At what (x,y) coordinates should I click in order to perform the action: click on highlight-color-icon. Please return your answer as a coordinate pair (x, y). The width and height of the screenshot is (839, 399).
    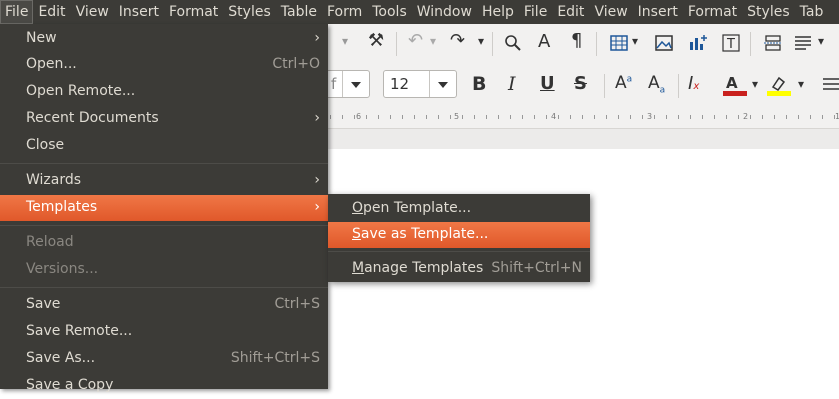
    Looking at the image, I should click on (779, 86).